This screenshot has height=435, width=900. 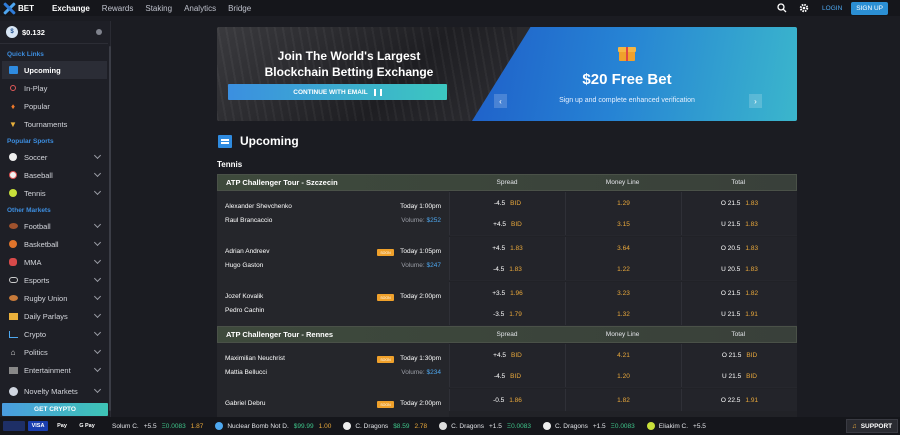 I want to click on tournament-title: ATP Challenger Tour - Rennes, so click(x=333, y=334).